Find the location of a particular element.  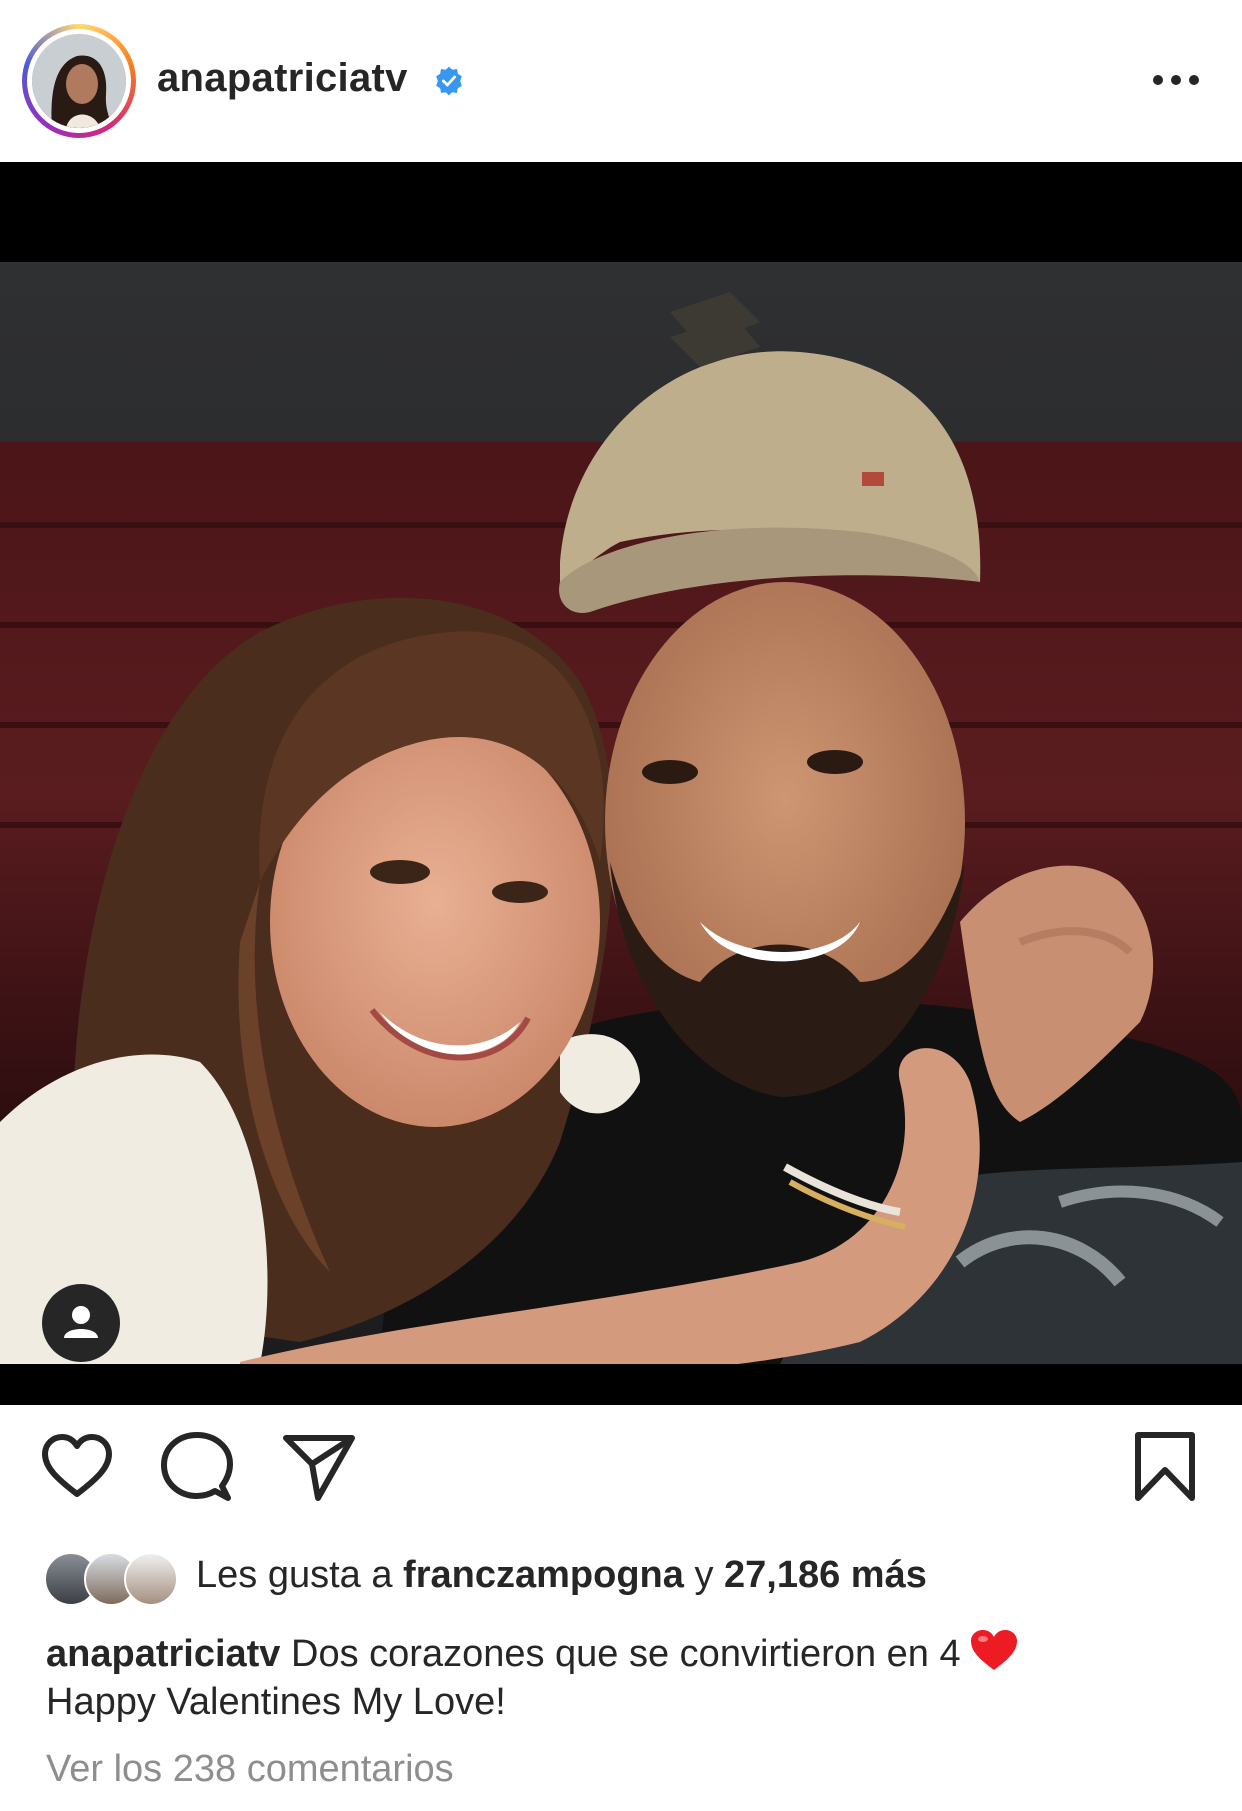

likes-count: 27,186 más is located at coordinates (825, 1575).